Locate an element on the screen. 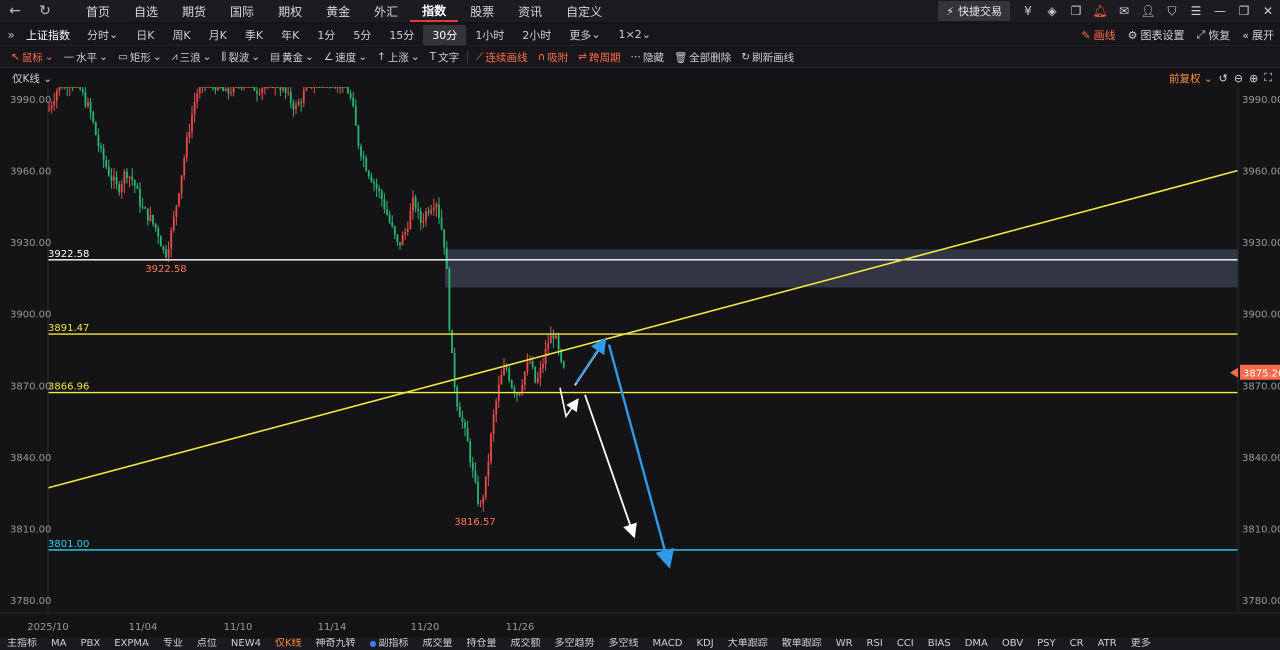 This screenshot has width=1280, height=650. draw-action-4: 🗑︎ 全部删除 is located at coordinates (702, 57).